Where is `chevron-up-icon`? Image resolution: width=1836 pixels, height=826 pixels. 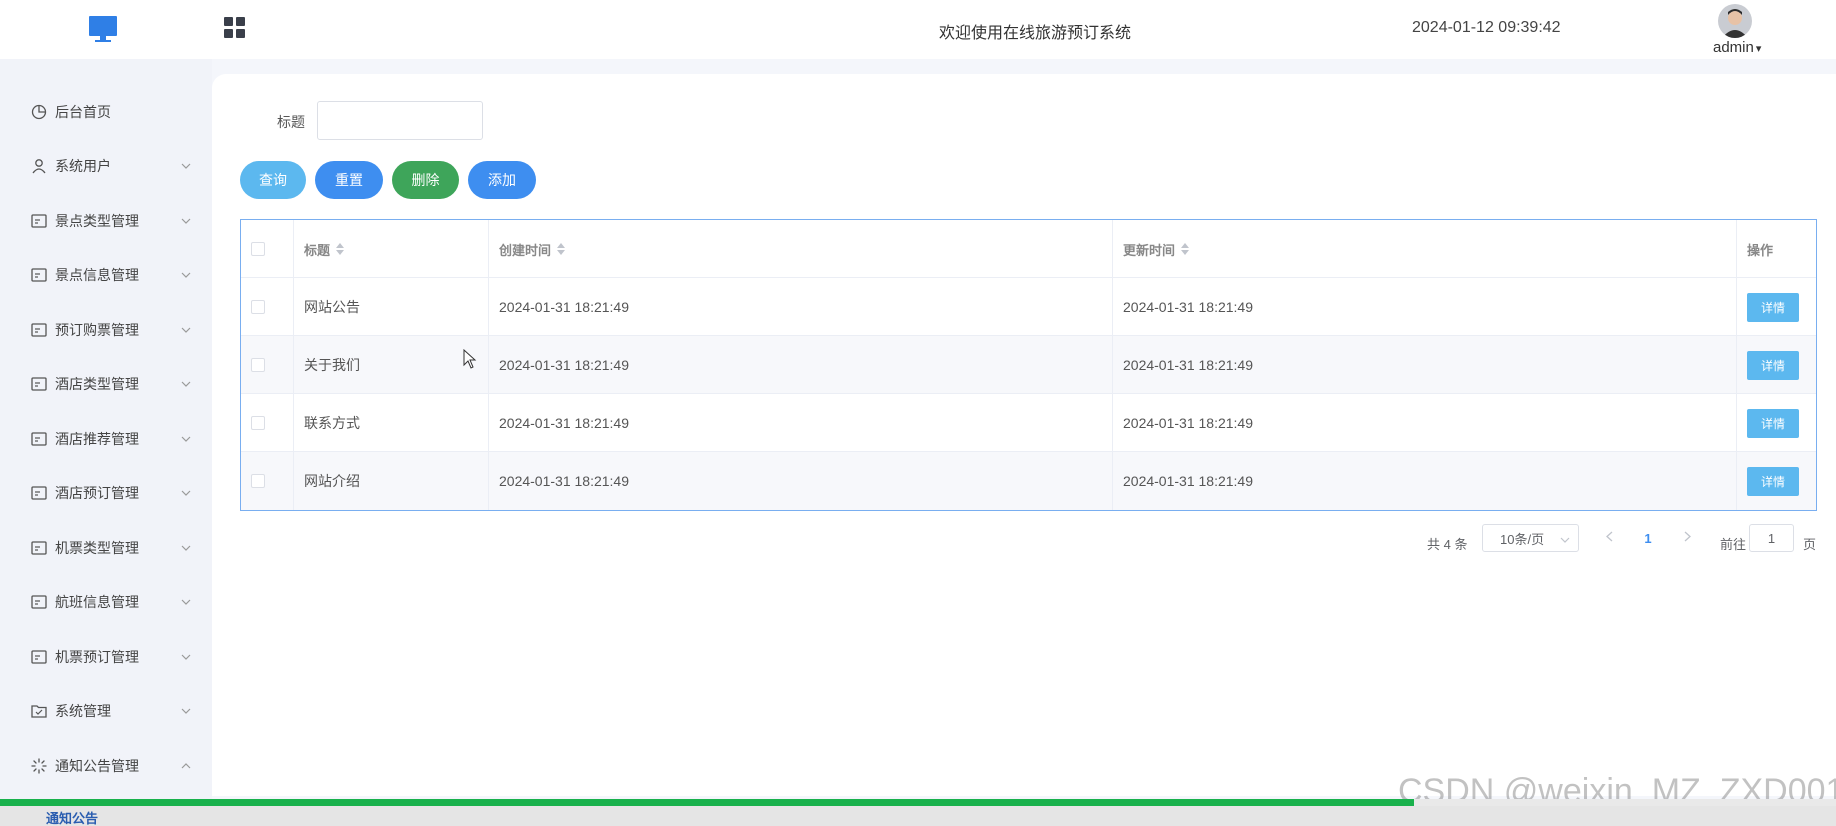 chevron-up-icon is located at coordinates (186, 766).